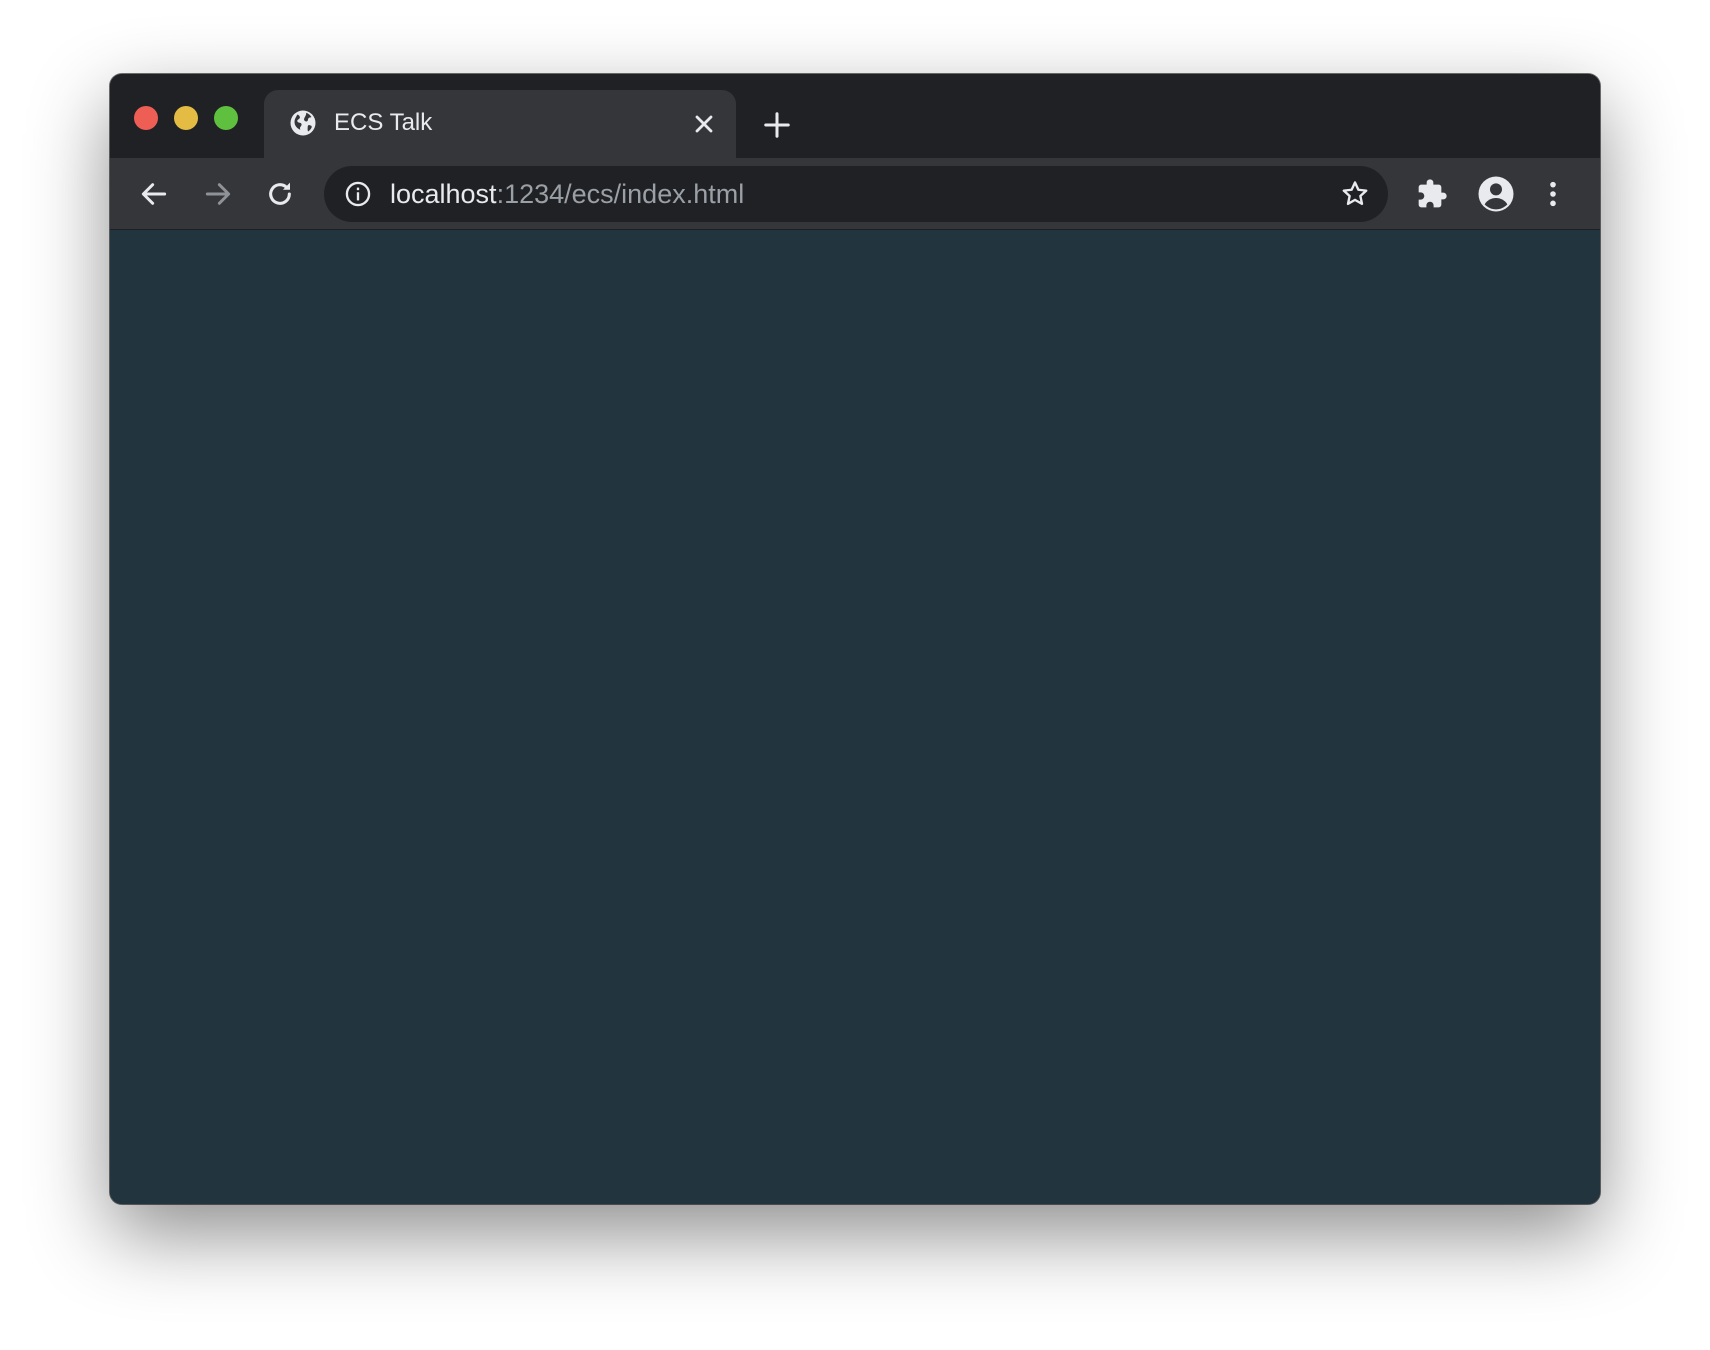 This screenshot has width=1710, height=1350. What do you see at coordinates (218, 194) in the screenshot?
I see `forward-button` at bounding box center [218, 194].